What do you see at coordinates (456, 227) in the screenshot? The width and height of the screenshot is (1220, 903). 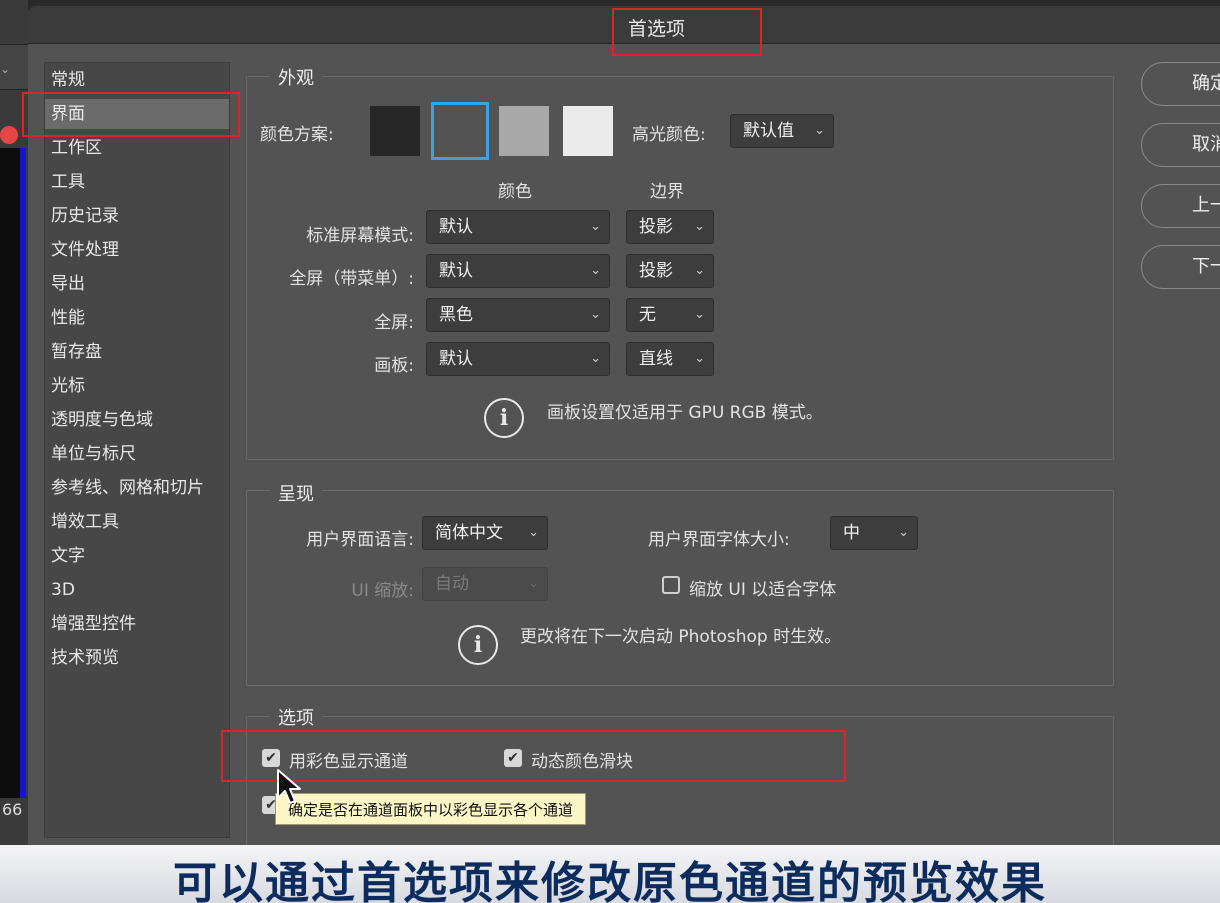 I see `standard-screen-color-value: 默认` at bounding box center [456, 227].